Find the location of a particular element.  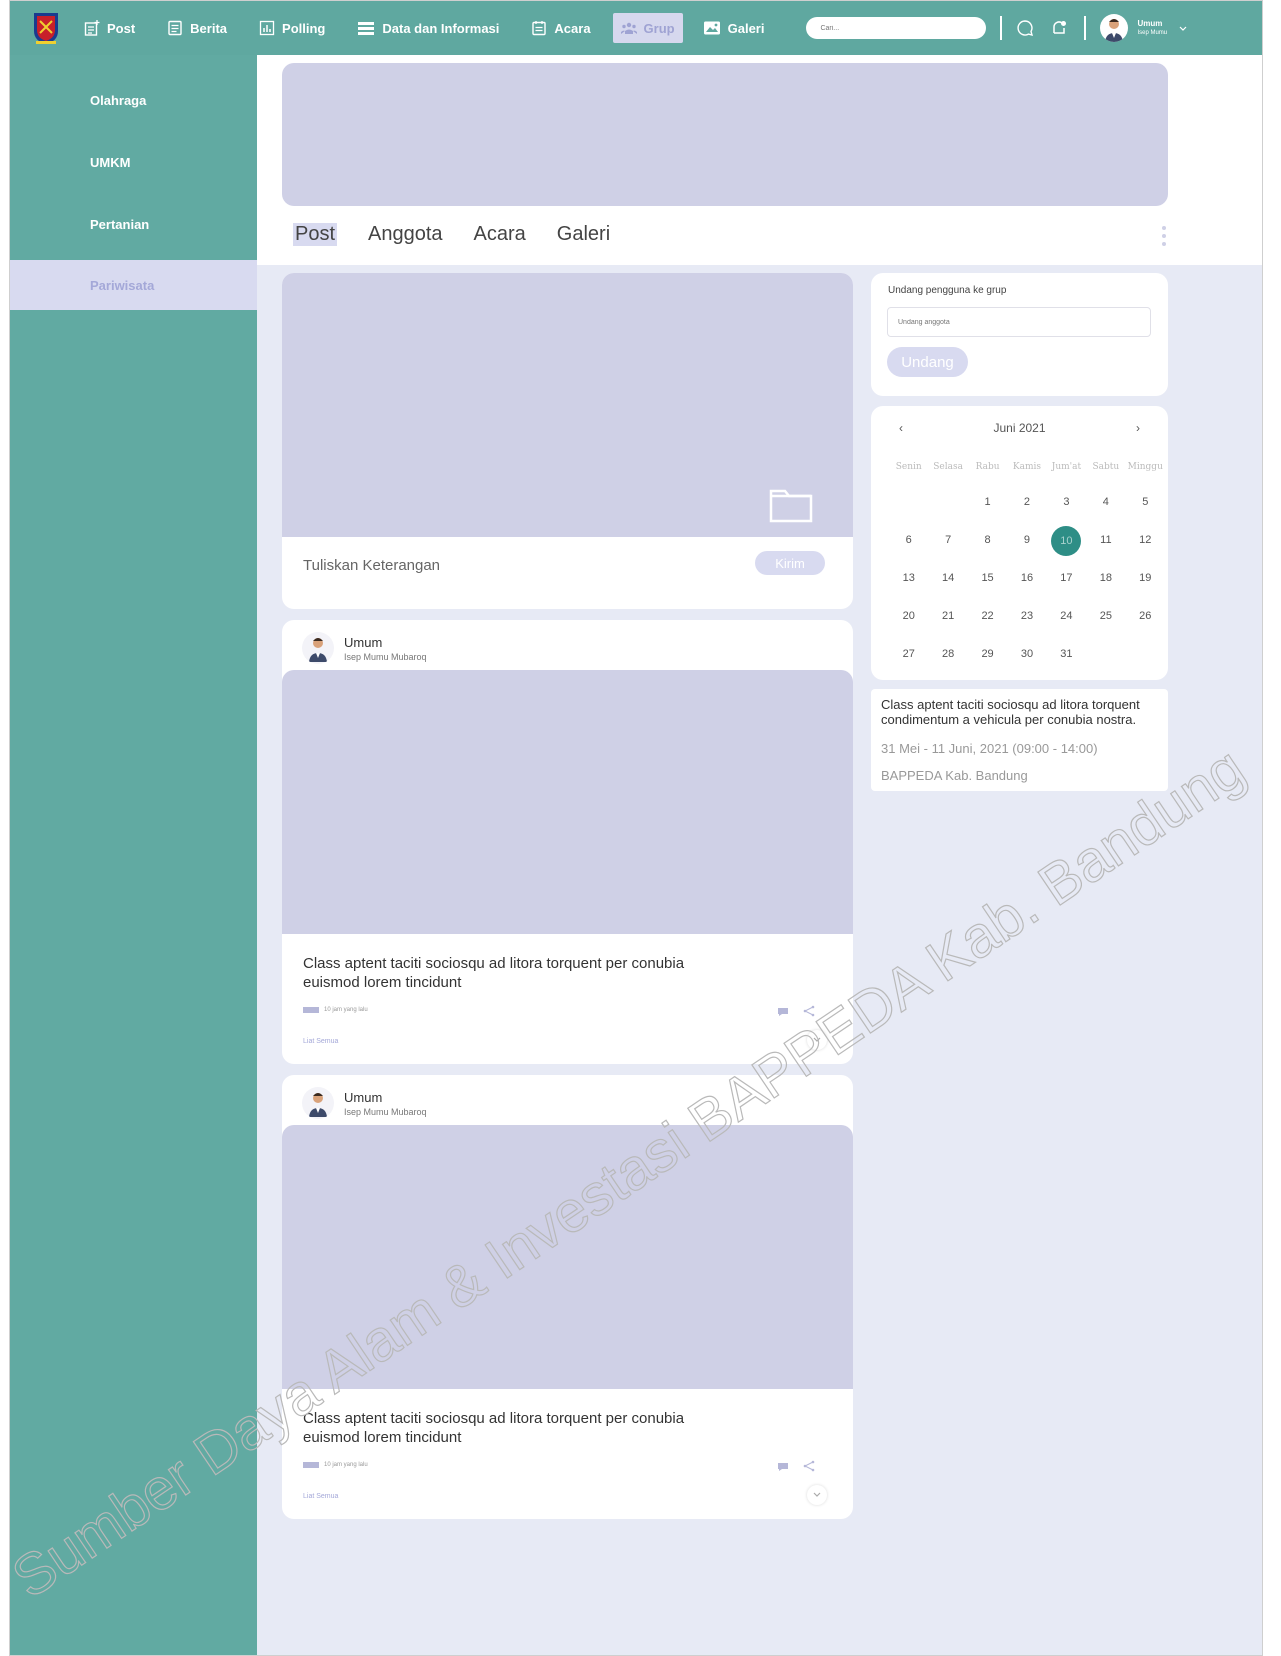

calendar-day: 9 is located at coordinates (1026, 549).